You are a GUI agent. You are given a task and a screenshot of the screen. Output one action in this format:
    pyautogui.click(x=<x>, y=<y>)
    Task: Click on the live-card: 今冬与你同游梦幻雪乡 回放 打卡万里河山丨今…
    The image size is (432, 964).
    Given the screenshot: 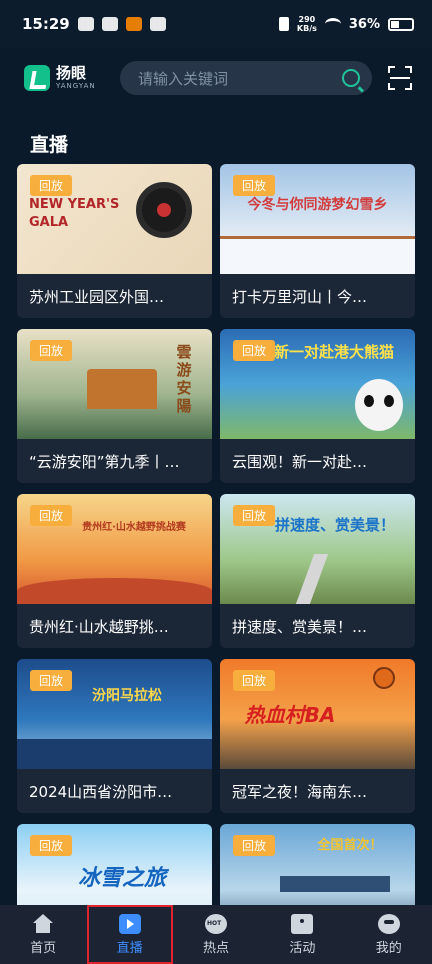 What is the action you would take?
    pyautogui.click(x=317, y=241)
    